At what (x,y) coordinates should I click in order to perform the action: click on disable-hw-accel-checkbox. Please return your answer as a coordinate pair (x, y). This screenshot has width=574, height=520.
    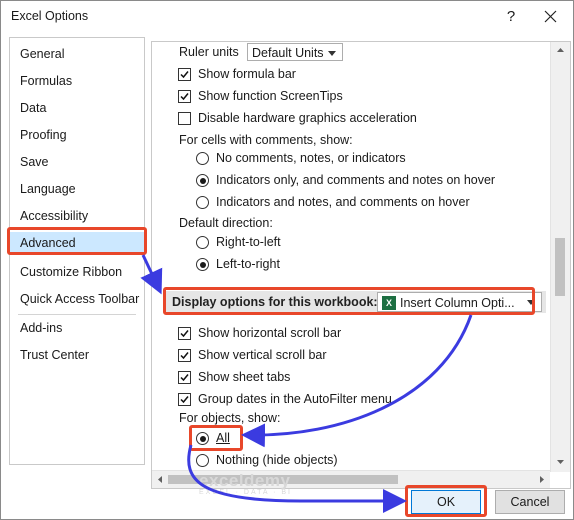
    Looking at the image, I should click on (184, 118).